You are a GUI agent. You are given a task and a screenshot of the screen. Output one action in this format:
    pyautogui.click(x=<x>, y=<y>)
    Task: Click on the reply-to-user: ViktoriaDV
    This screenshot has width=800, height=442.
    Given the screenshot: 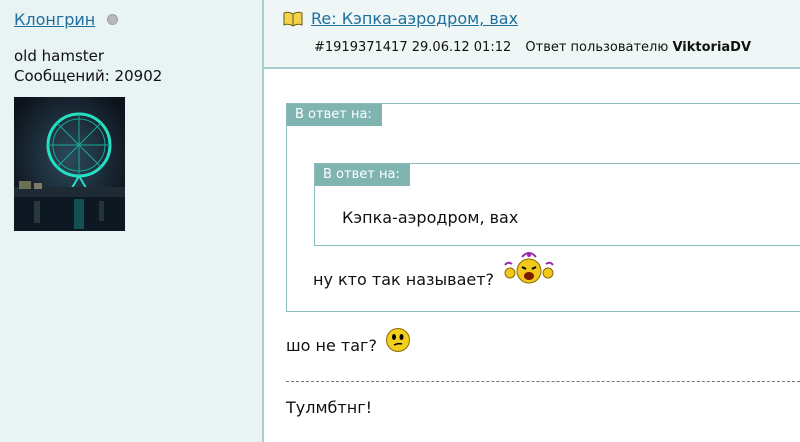 What is the action you would take?
    pyautogui.click(x=711, y=47)
    